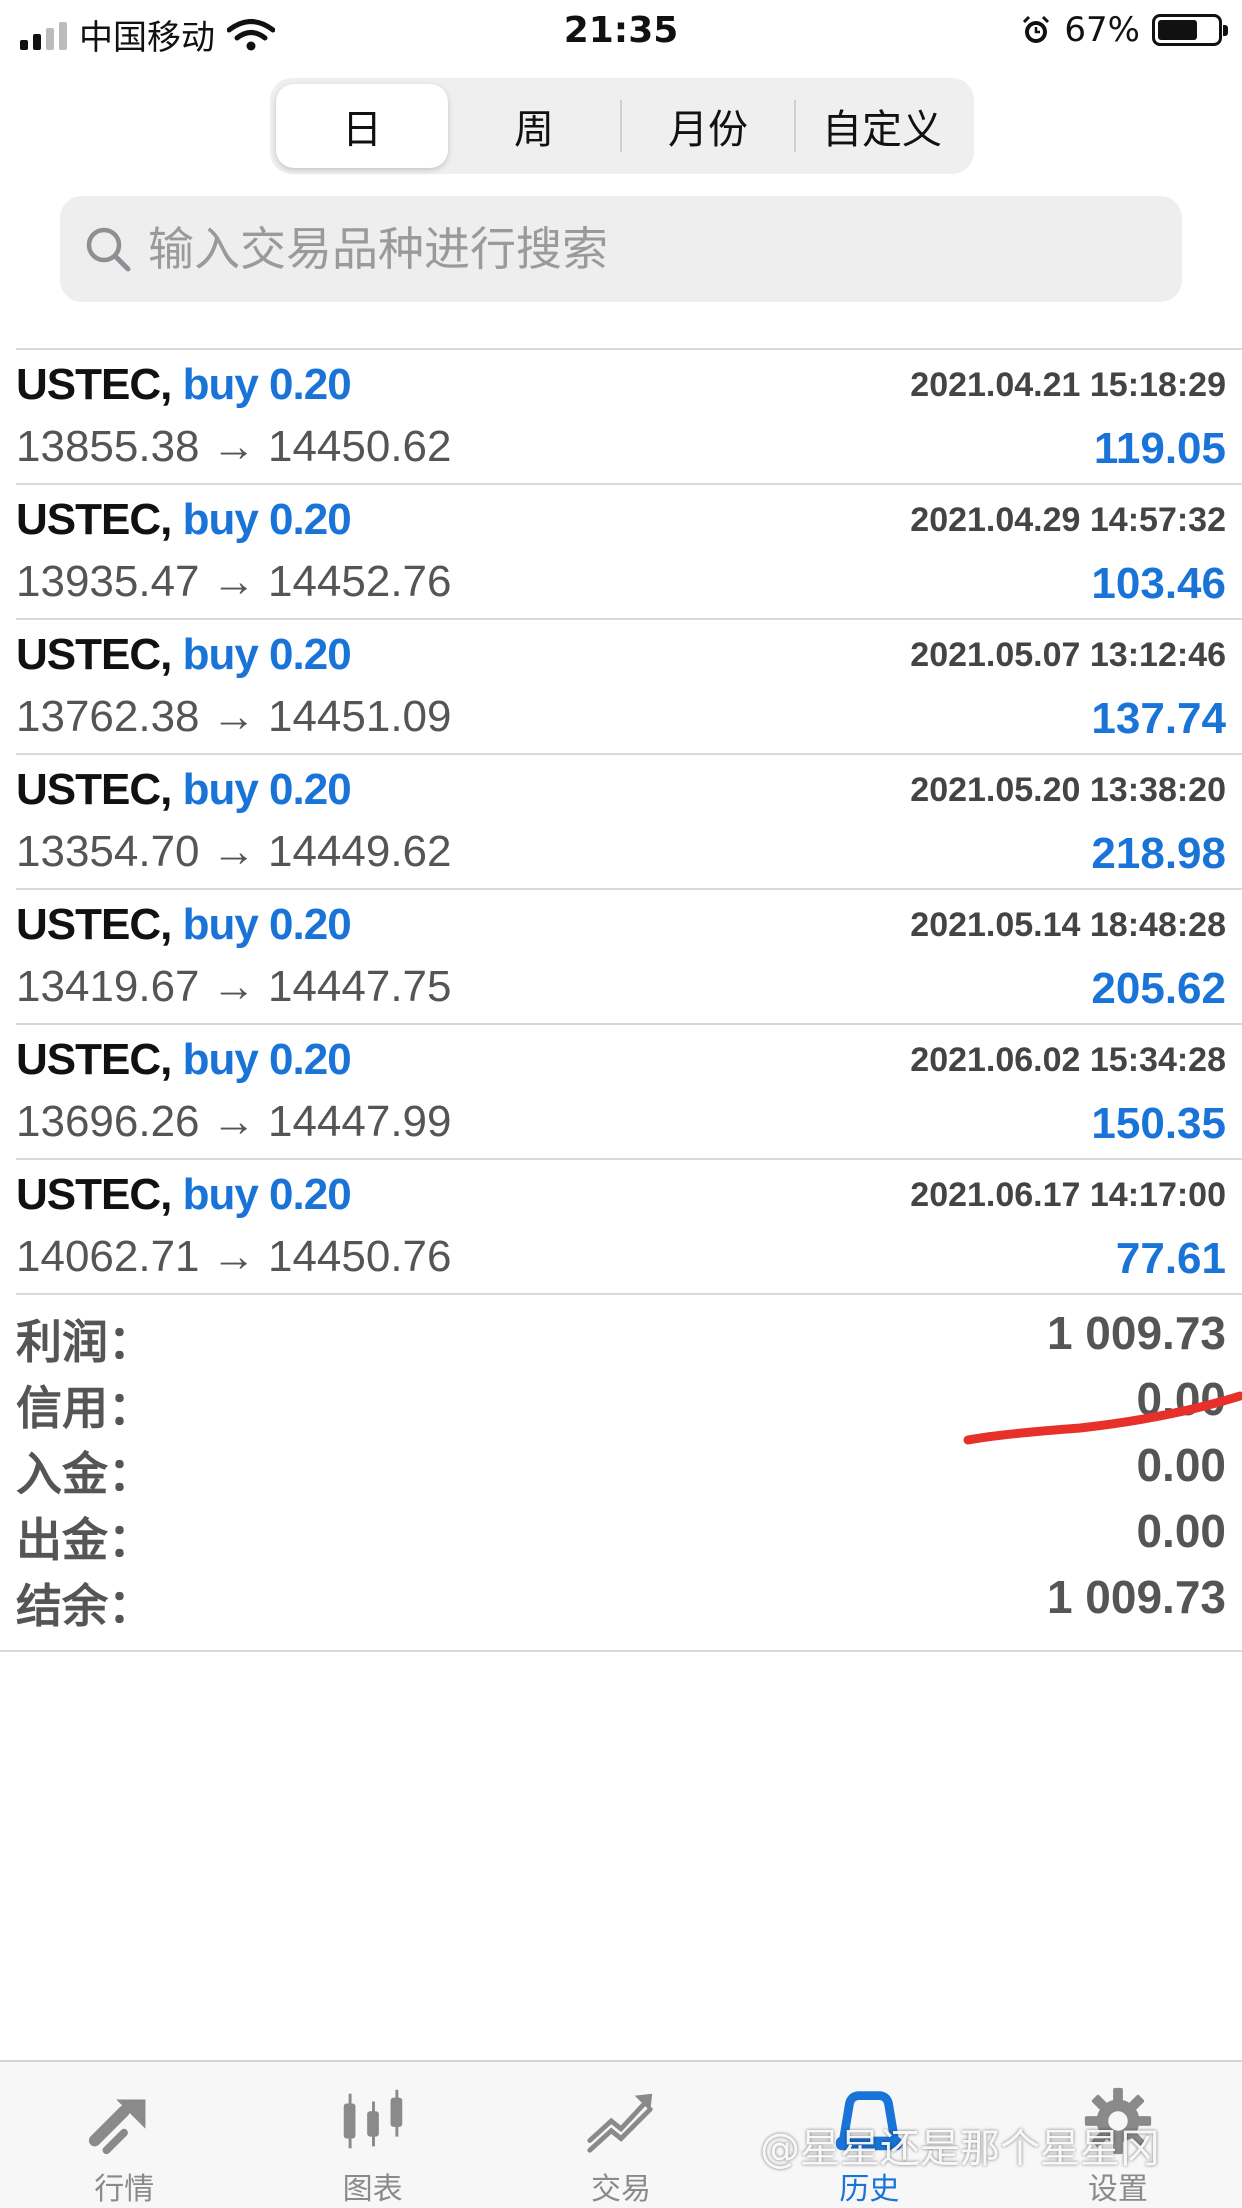 Image resolution: width=1242 pixels, height=2208 pixels. I want to click on summary-row-withdrawal: 出金： 0.00, so click(621, 1533).